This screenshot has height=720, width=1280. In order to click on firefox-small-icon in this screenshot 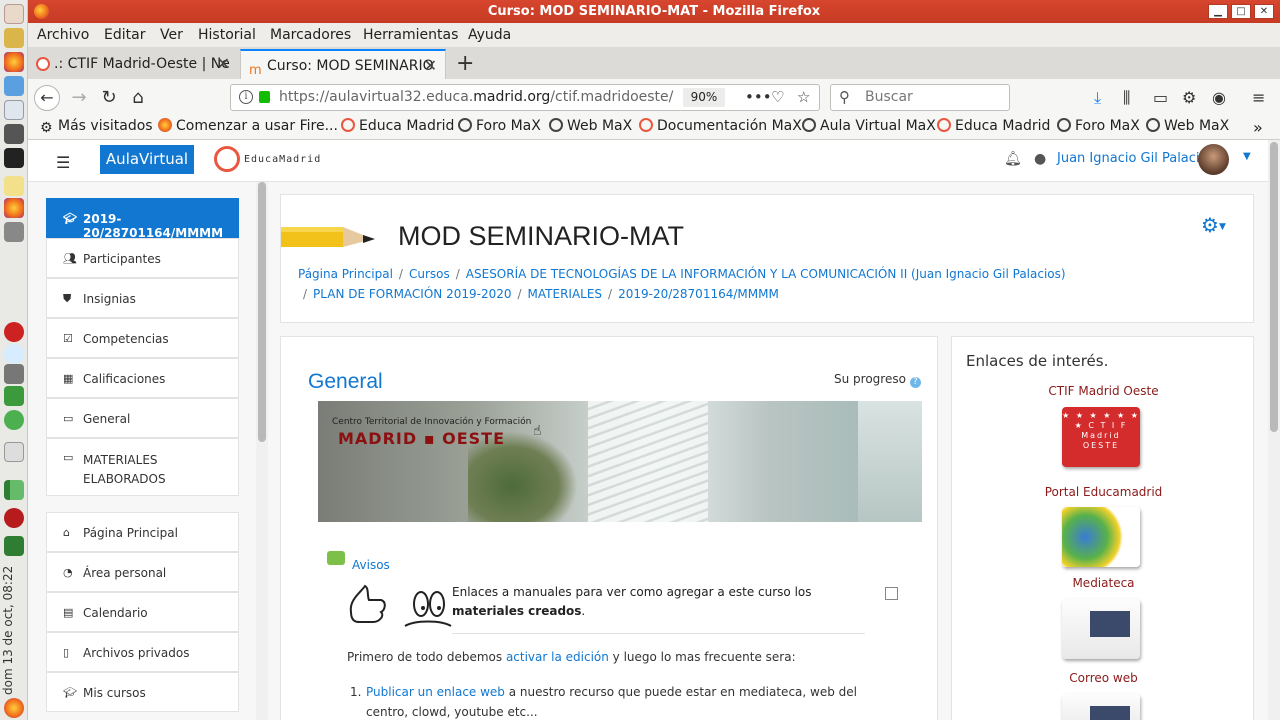, I will do `click(14, 208)`.